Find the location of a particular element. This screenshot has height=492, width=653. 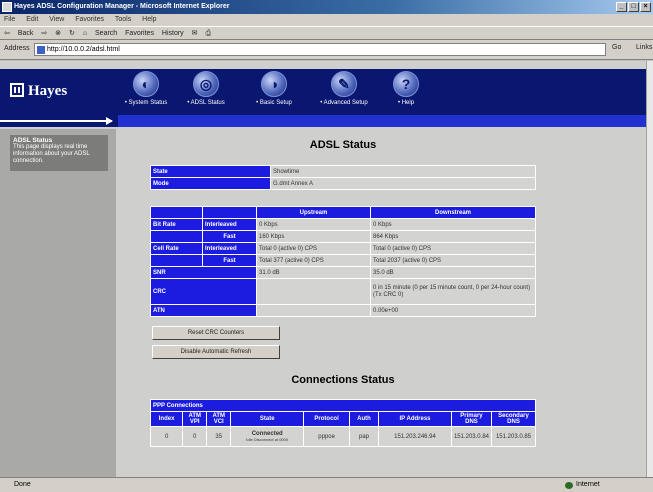

row-vpi: 0 is located at coordinates (195, 436).